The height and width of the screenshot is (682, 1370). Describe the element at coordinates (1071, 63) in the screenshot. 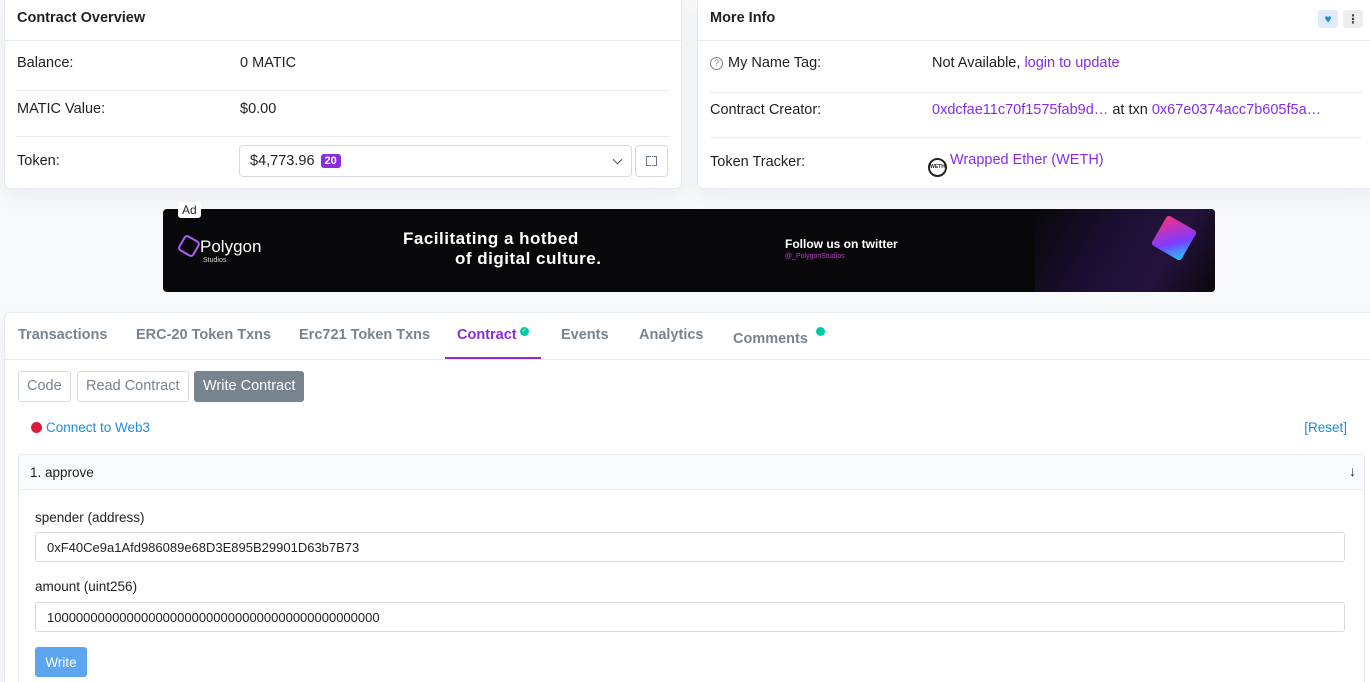

I see `login-to-update-link: login to update` at that location.